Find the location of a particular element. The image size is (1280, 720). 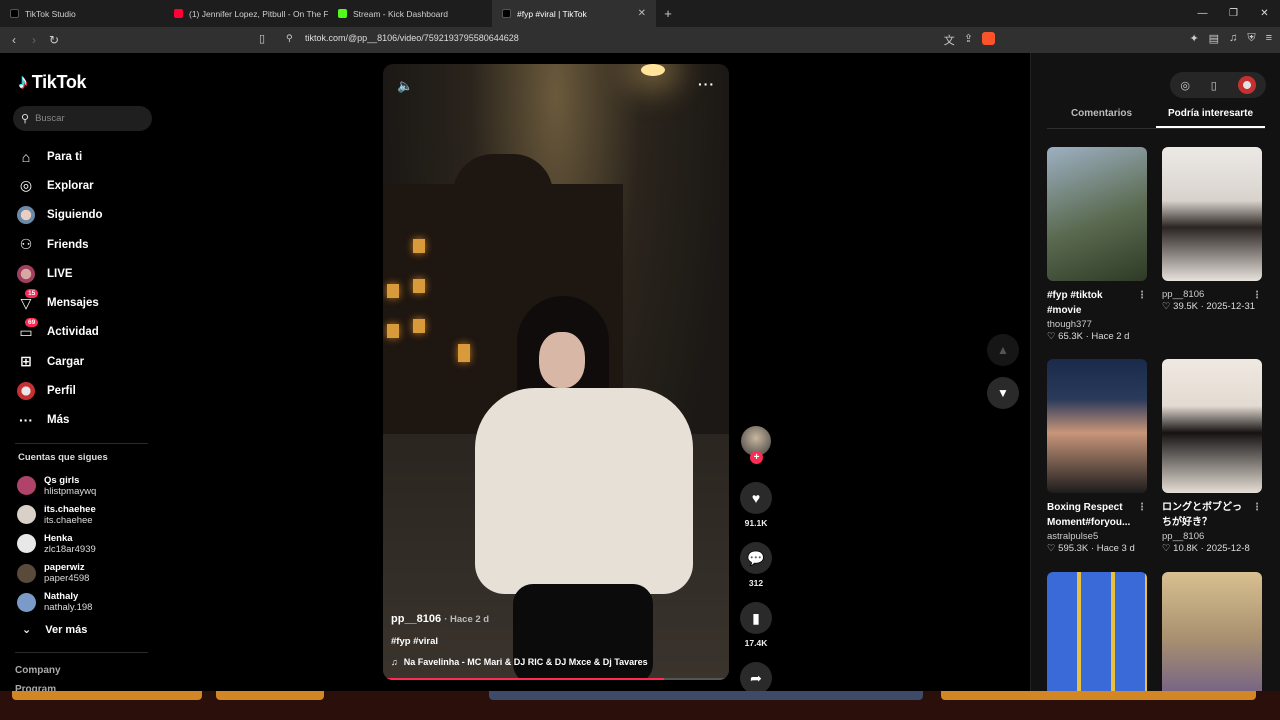

following-account: Henka zlc18ar4939 is located at coordinates (56, 543).